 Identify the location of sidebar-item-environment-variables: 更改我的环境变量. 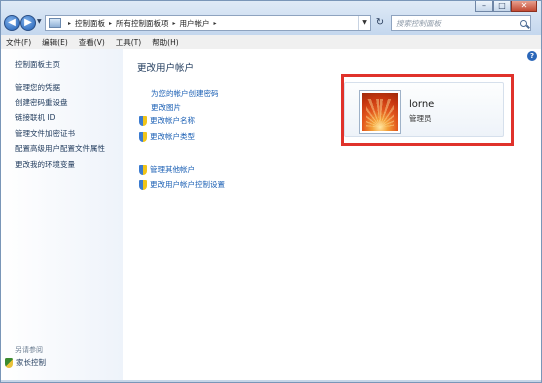
(45, 164).